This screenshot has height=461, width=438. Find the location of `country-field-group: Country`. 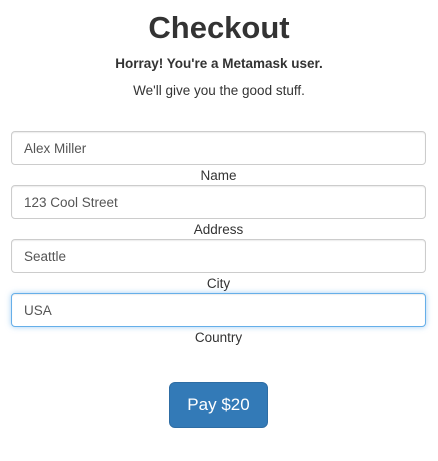

country-field-group: Country is located at coordinates (218, 320).